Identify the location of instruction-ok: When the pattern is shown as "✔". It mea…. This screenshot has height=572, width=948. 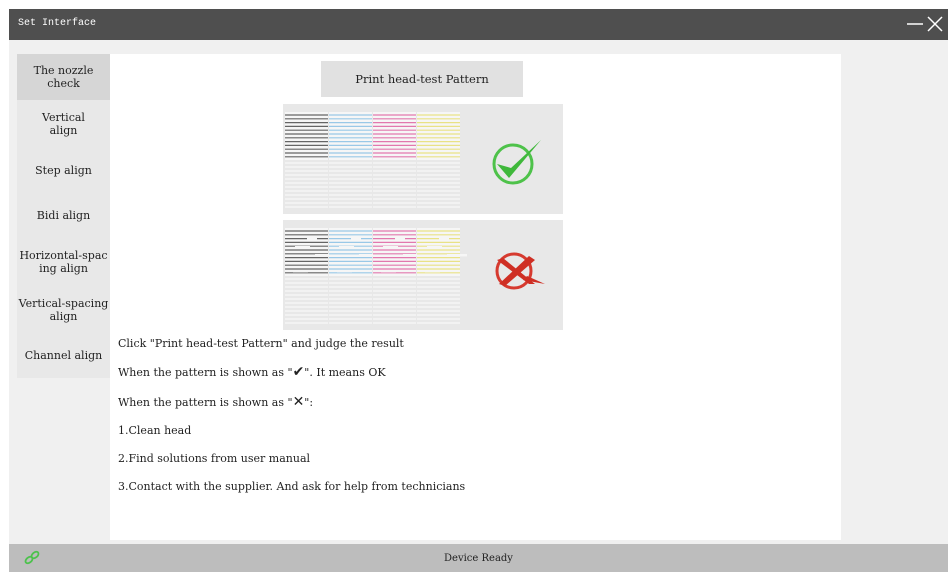
(252, 372).